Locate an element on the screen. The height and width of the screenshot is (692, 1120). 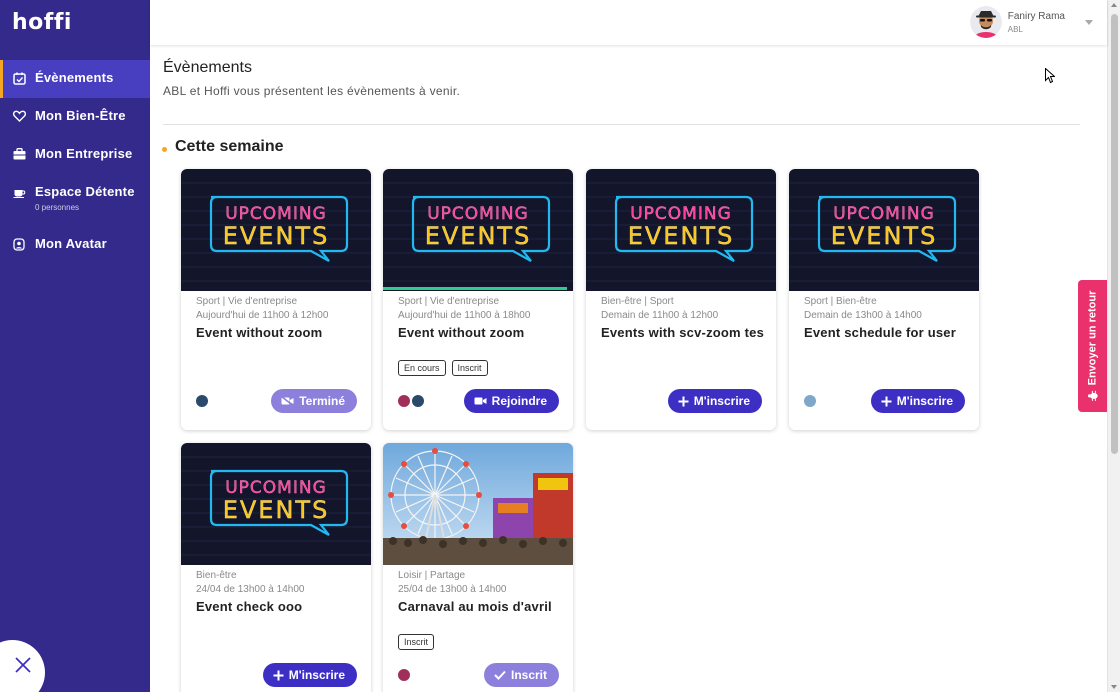
rejoindre-button: Rejoindre is located at coordinates (511, 401).